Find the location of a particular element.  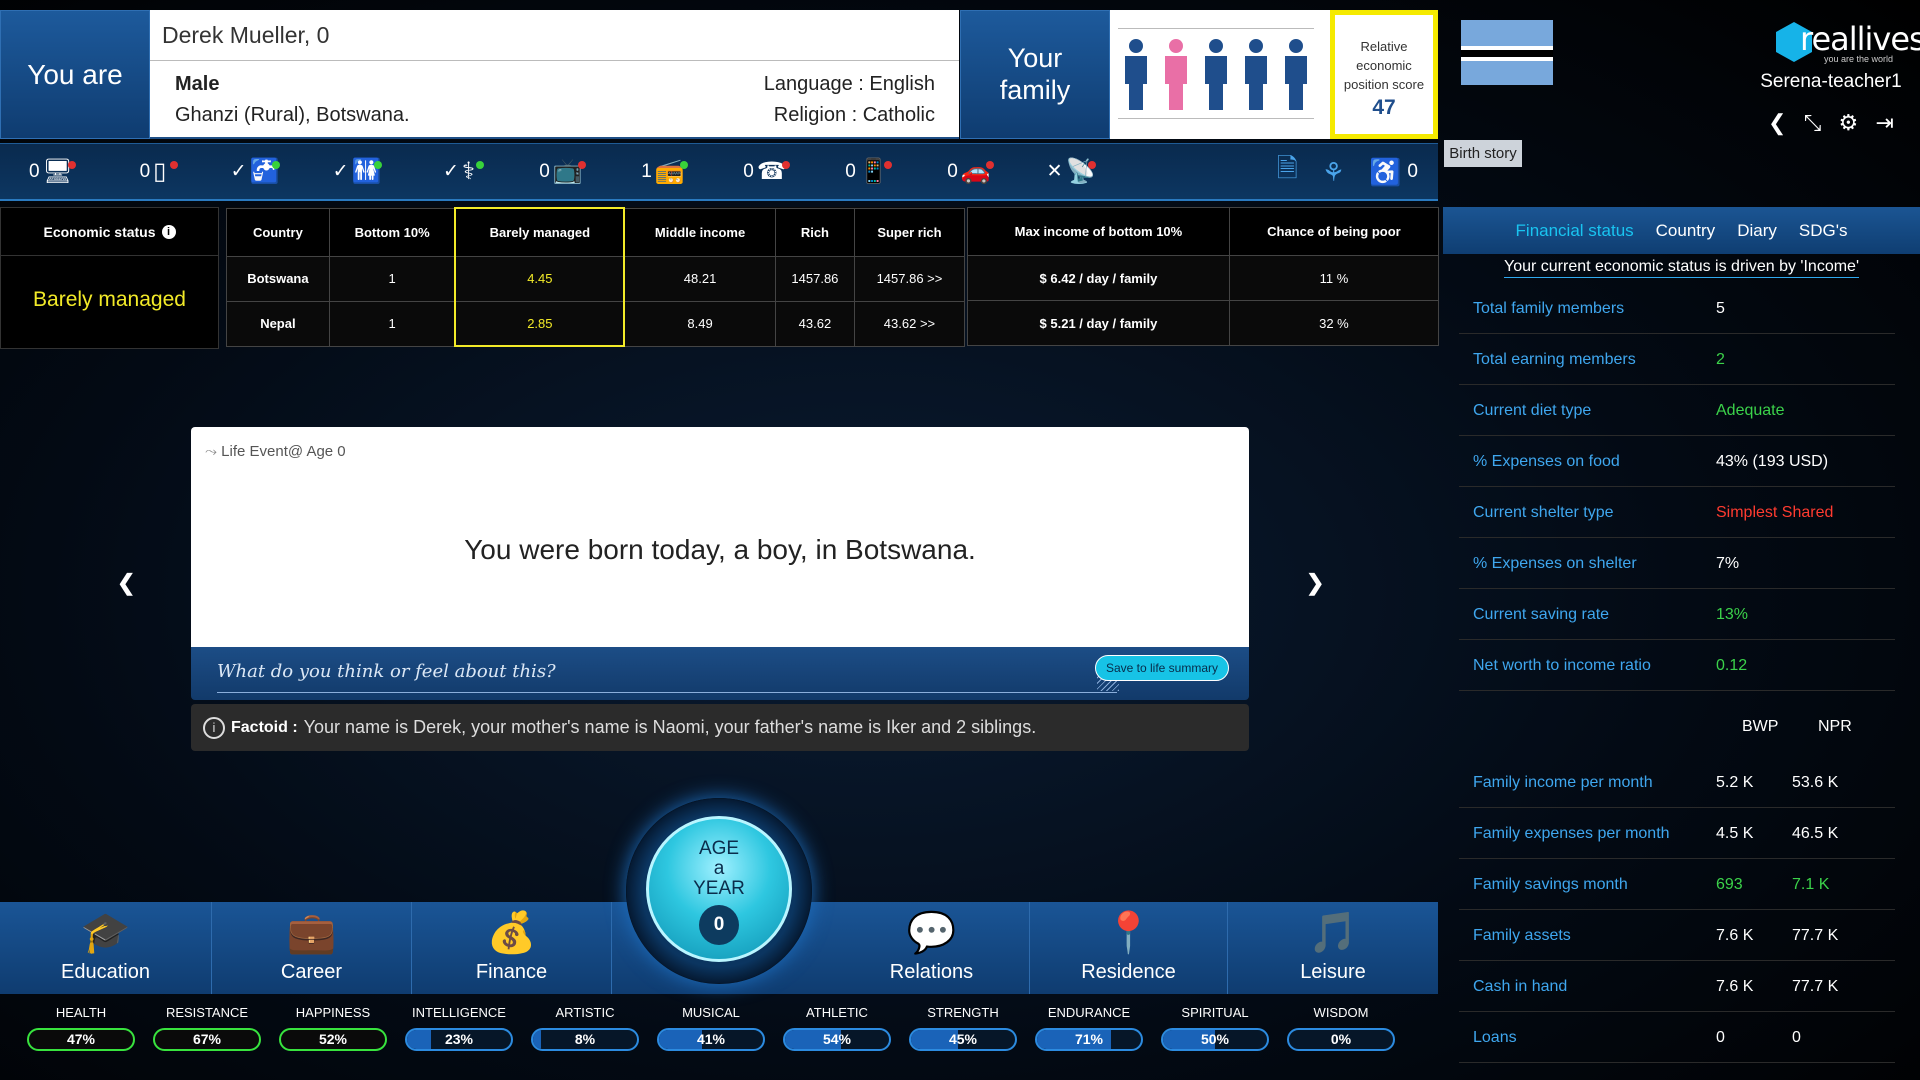

stat-musical: MUSICAL 41% is located at coordinates (711, 1035).